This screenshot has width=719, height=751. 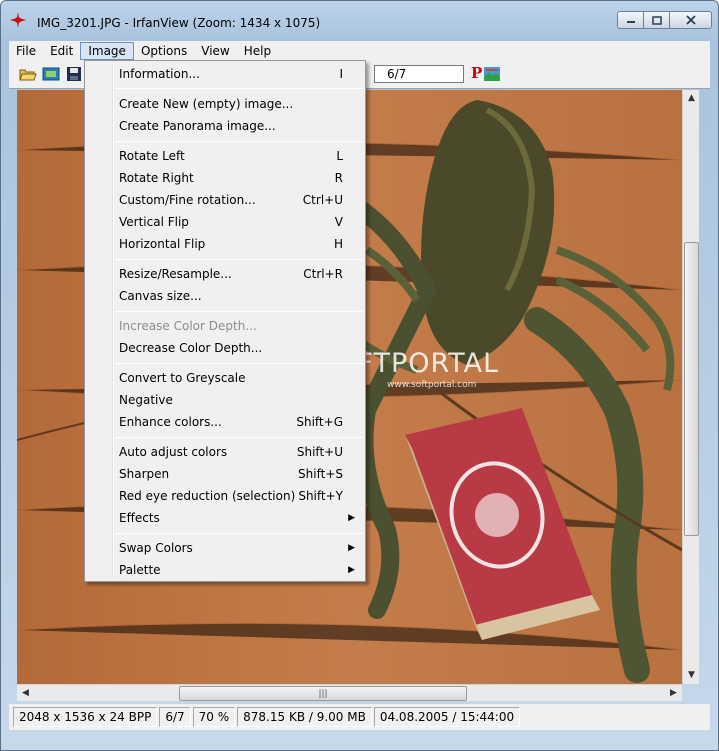 What do you see at coordinates (164, 51) in the screenshot?
I see `menu-options: Options` at bounding box center [164, 51].